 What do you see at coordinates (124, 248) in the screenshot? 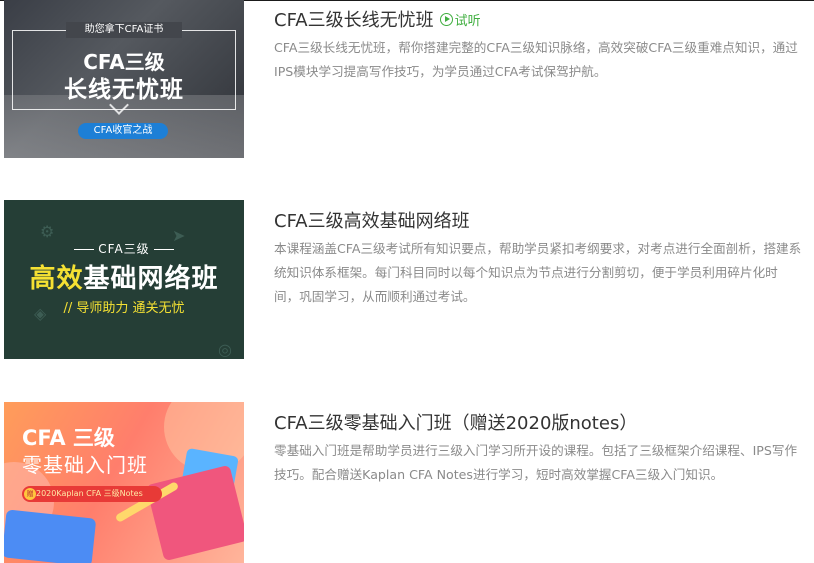
I see `thumbnail-subtitle: CFA三级` at bounding box center [124, 248].